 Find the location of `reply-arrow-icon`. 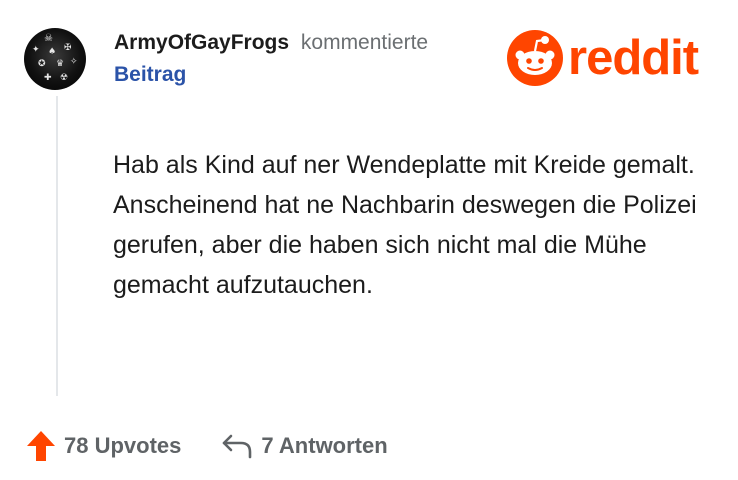

reply-arrow-icon is located at coordinates (237, 446).